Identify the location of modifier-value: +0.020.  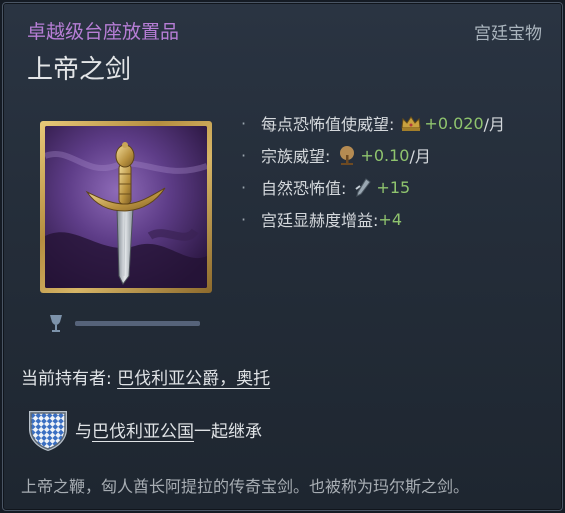
(454, 123).